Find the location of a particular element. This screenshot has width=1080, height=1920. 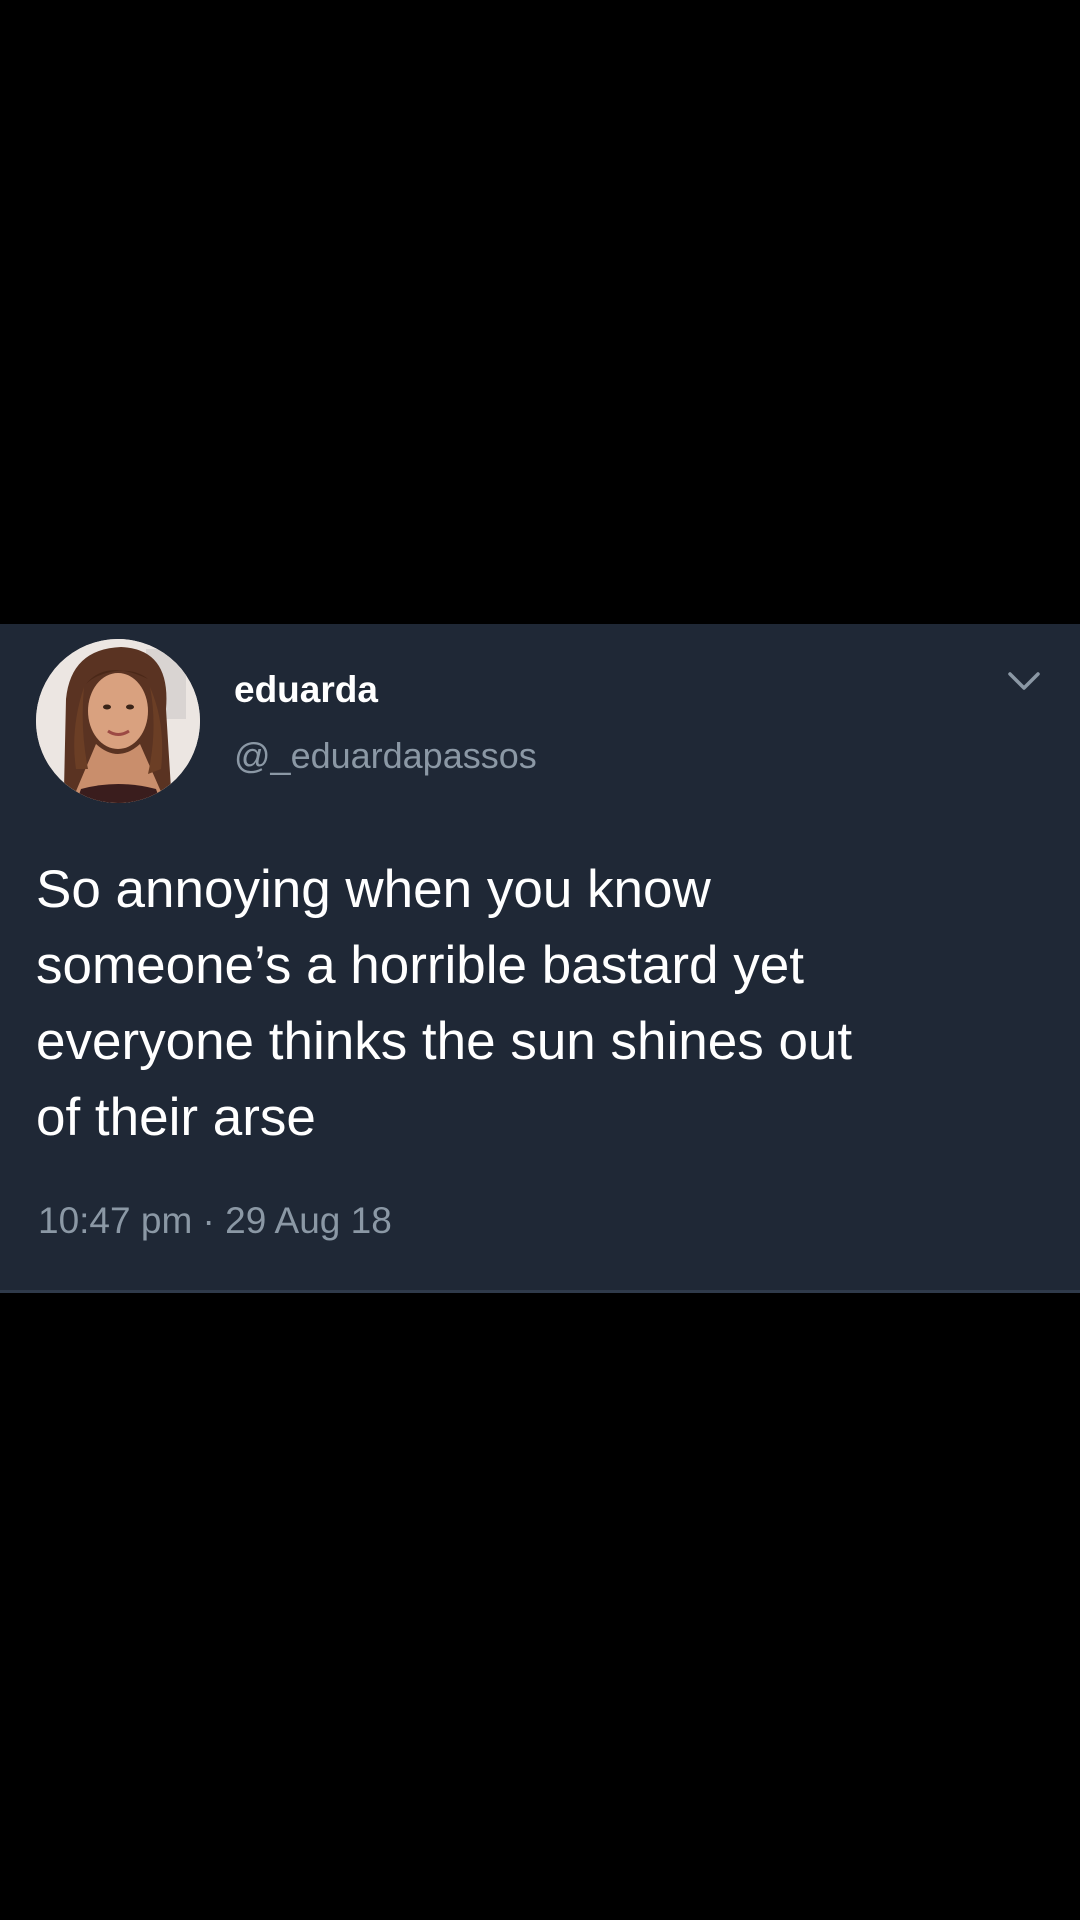

tweet-text-line: everyone thinks the sun shines out is located at coordinates (444, 1041).